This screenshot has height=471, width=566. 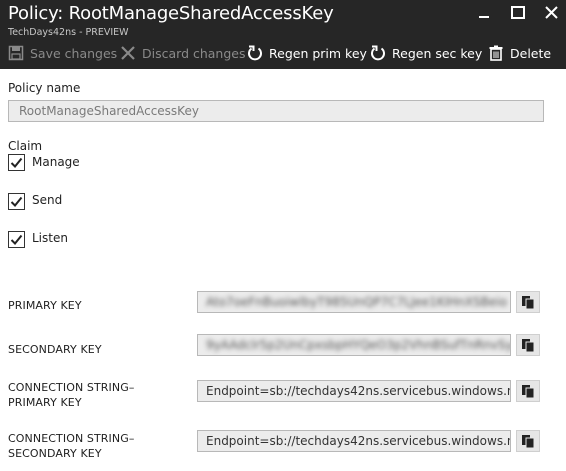 I want to click on trash-icon, so click(x=496, y=53).